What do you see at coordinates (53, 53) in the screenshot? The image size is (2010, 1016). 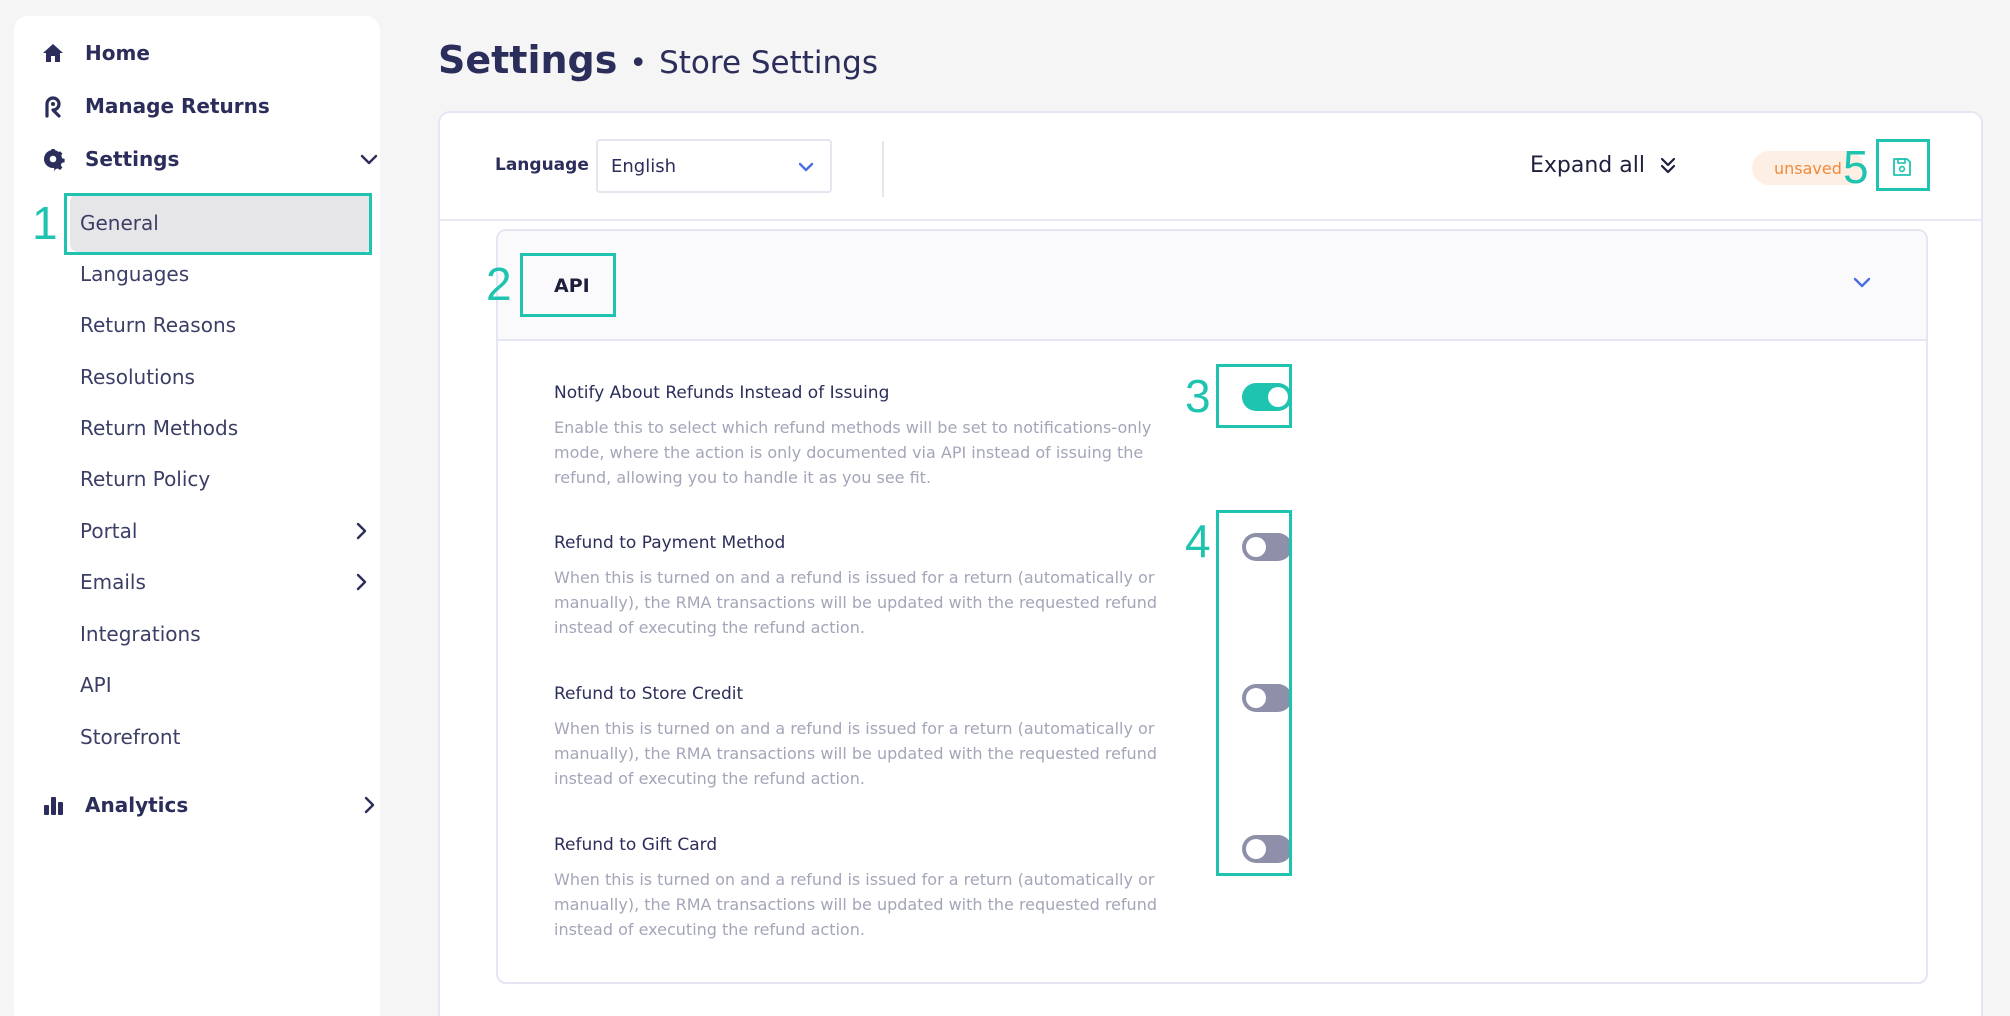 I see `home-icon` at bounding box center [53, 53].